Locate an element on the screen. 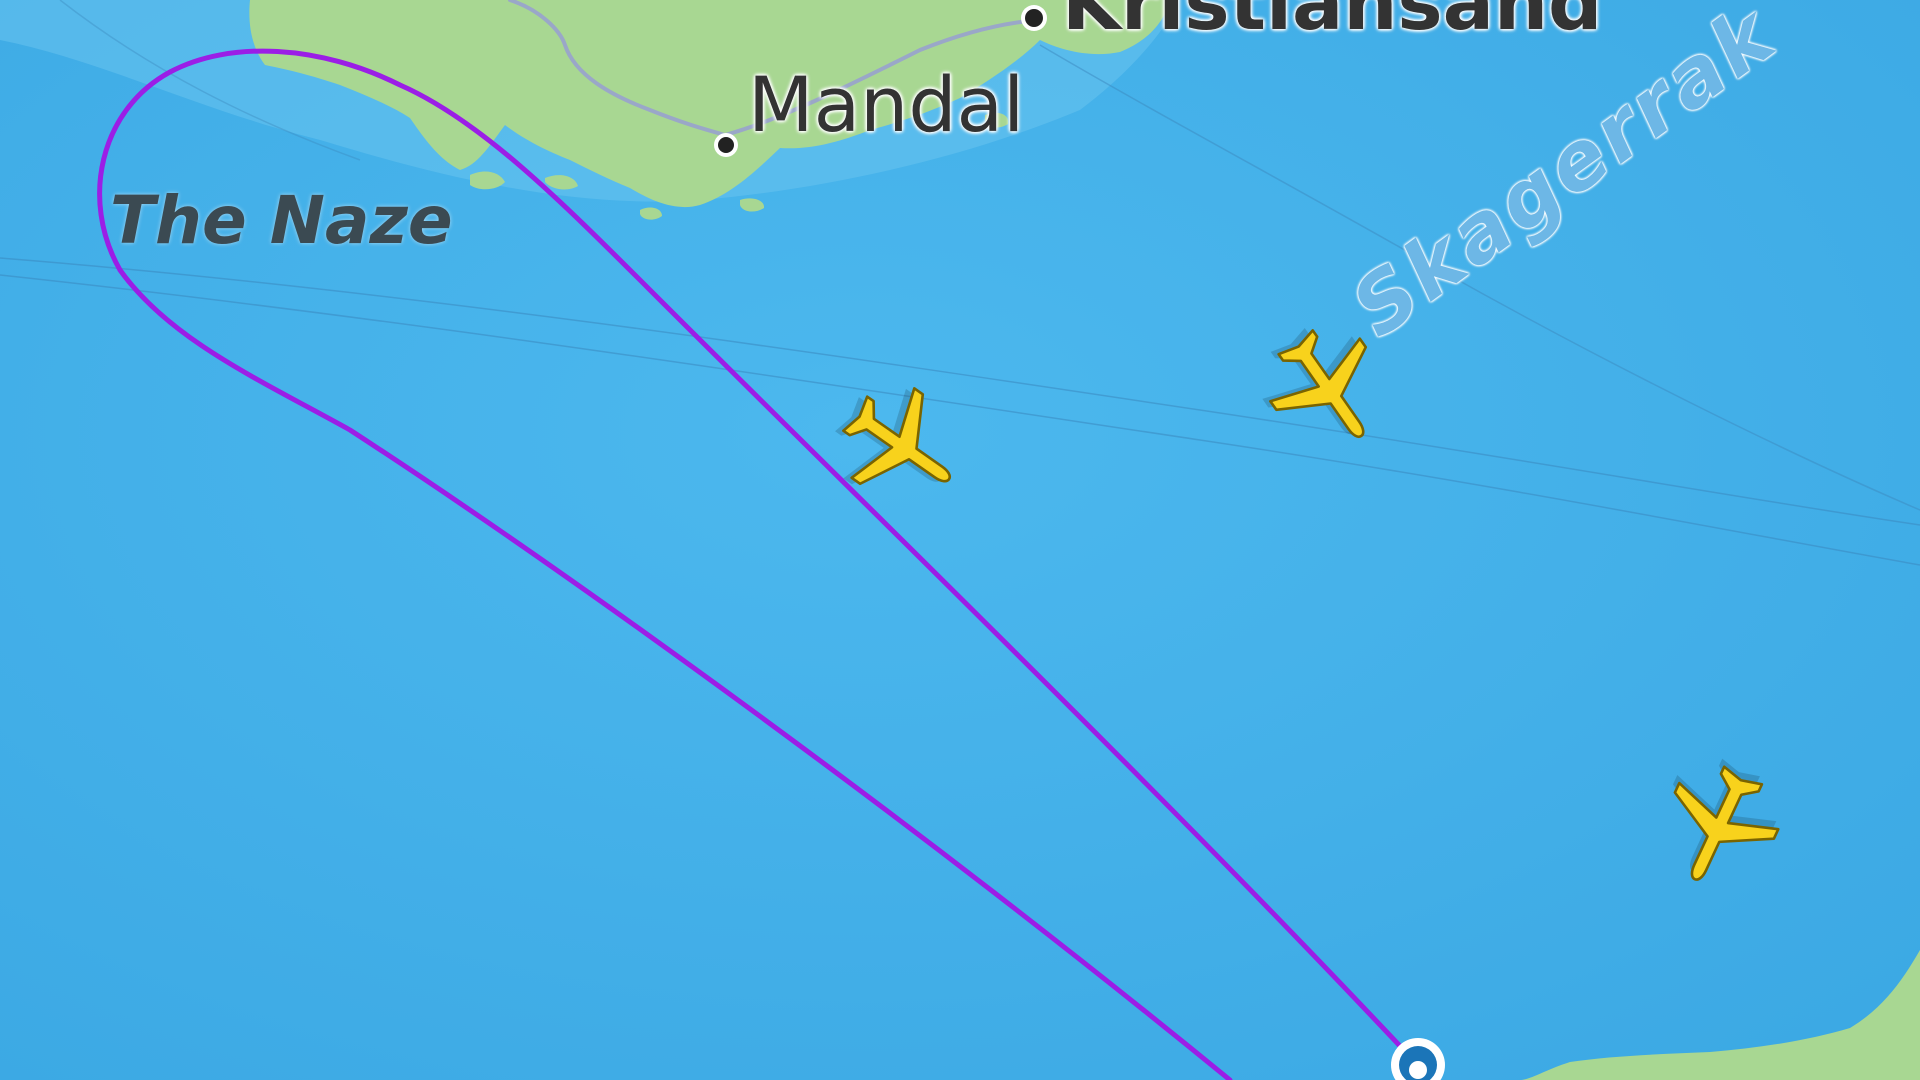  place-label-kristiansand: Kristiansand is located at coordinates (1332, 23).